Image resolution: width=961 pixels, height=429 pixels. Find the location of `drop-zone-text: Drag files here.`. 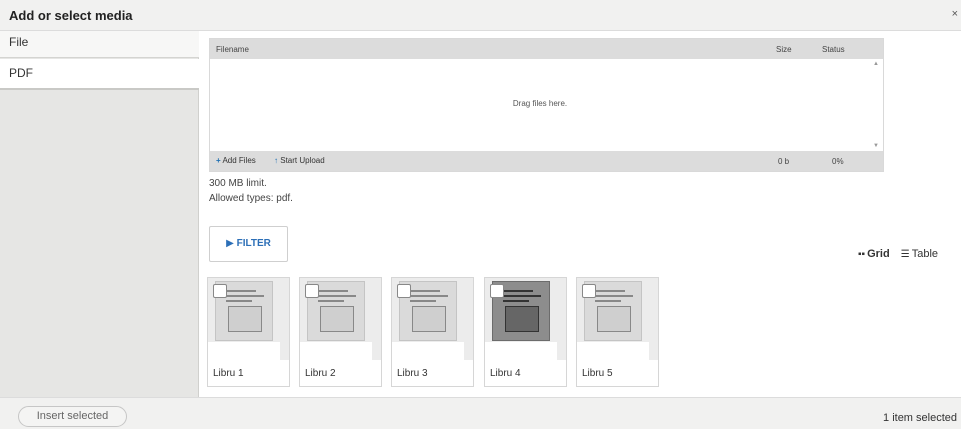

drop-zone-text: Drag files here. is located at coordinates (540, 103).